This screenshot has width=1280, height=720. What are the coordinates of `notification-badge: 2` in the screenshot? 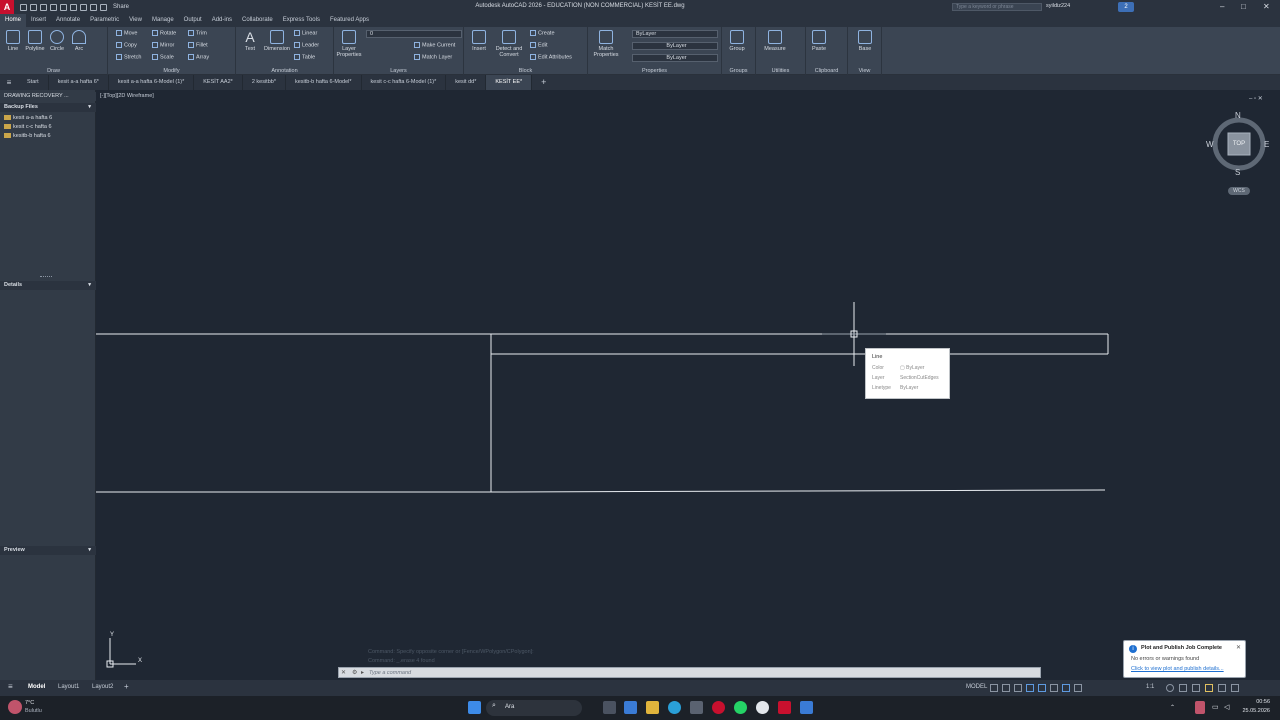 It's located at (1126, 7).